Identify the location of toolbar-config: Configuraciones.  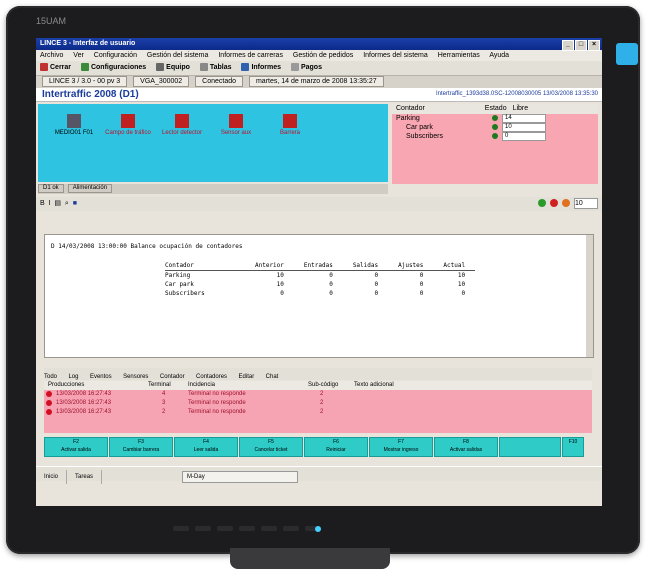
(113, 67).